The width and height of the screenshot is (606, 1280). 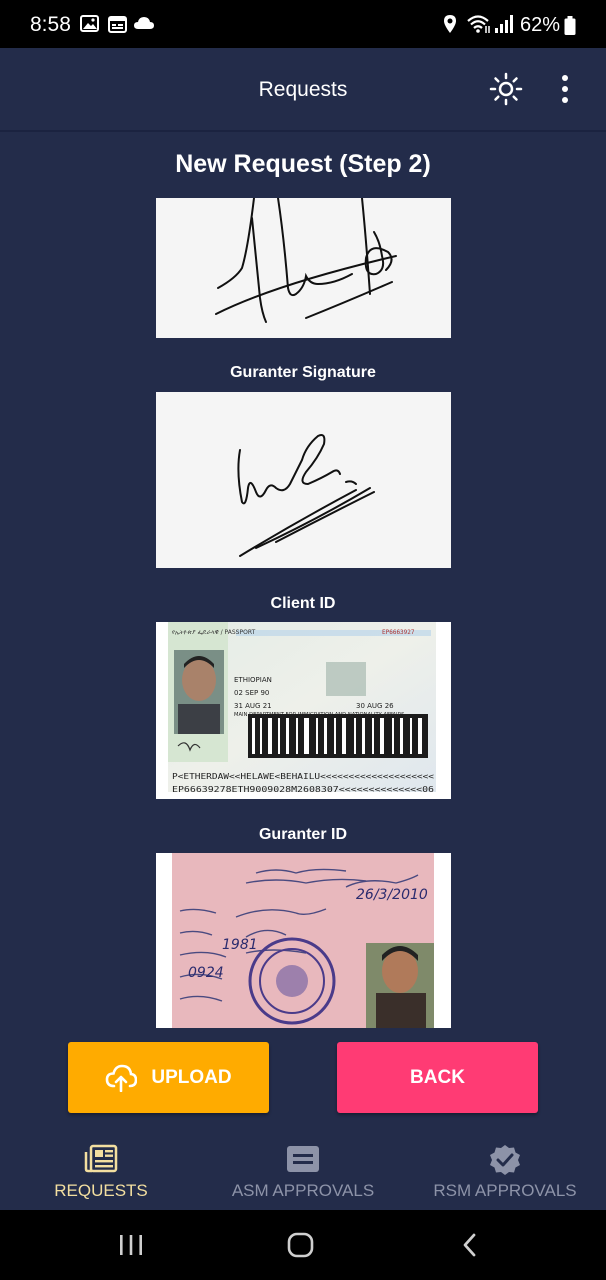 What do you see at coordinates (251, 693) in the screenshot?
I see `passport-birth-date: 02 SEP 90` at bounding box center [251, 693].